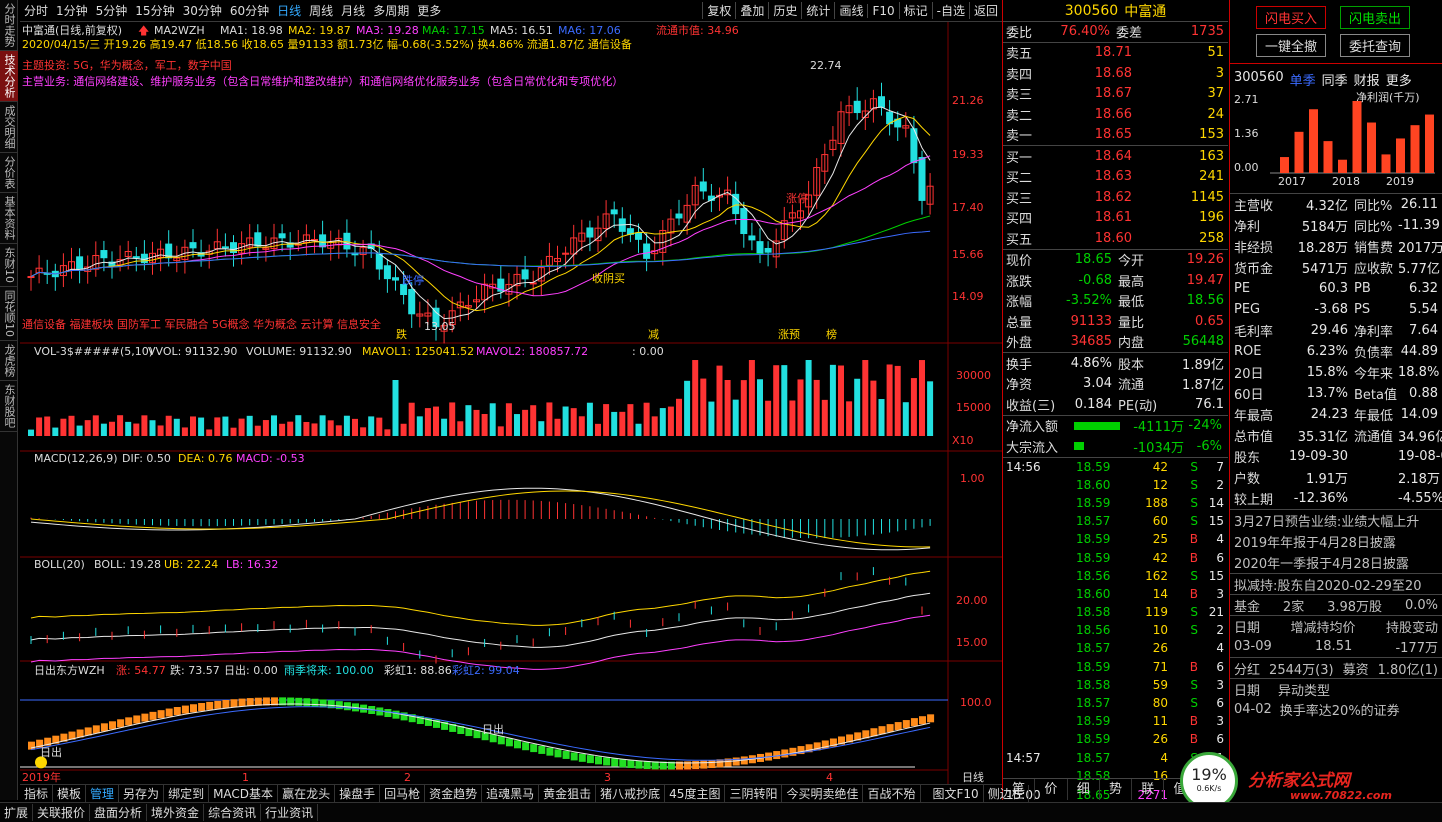 The width and height of the screenshot is (1442, 822). Describe the element at coordinates (1253, 646) in the screenshot. I see `hold-date: 03-09` at that location.